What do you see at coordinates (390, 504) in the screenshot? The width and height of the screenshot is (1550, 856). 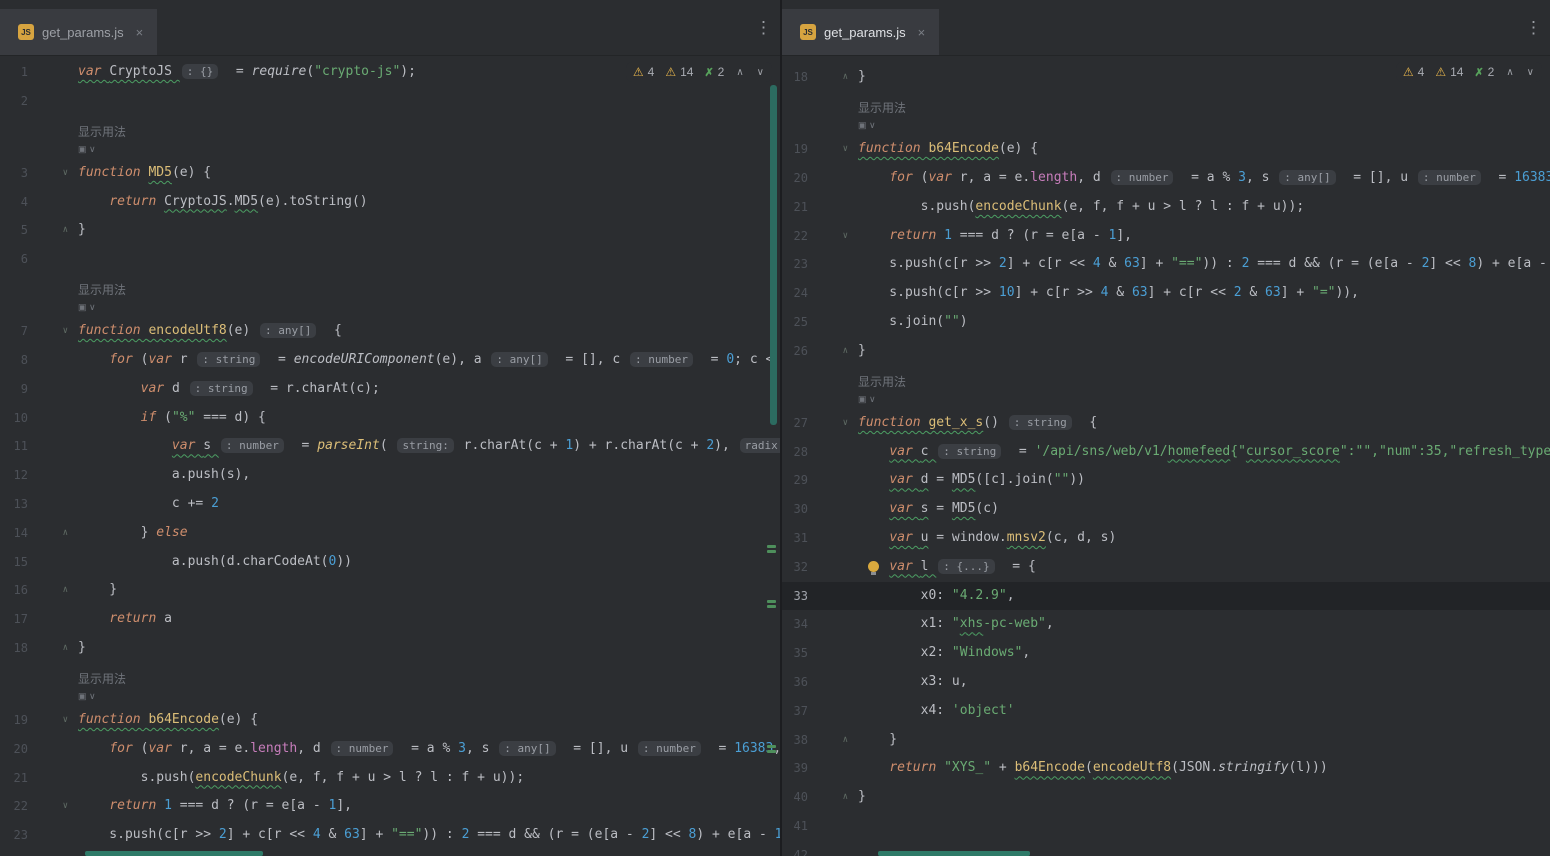 I see `code-line: 13 c += 2` at bounding box center [390, 504].